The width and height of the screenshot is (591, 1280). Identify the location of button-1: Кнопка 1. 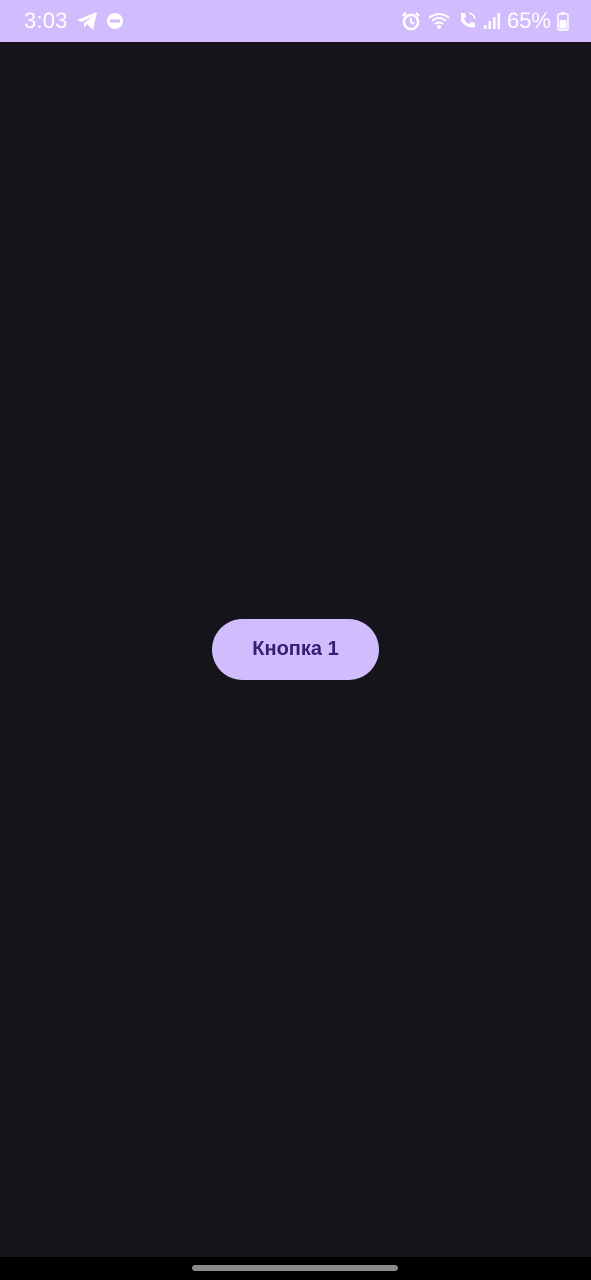
(295, 649).